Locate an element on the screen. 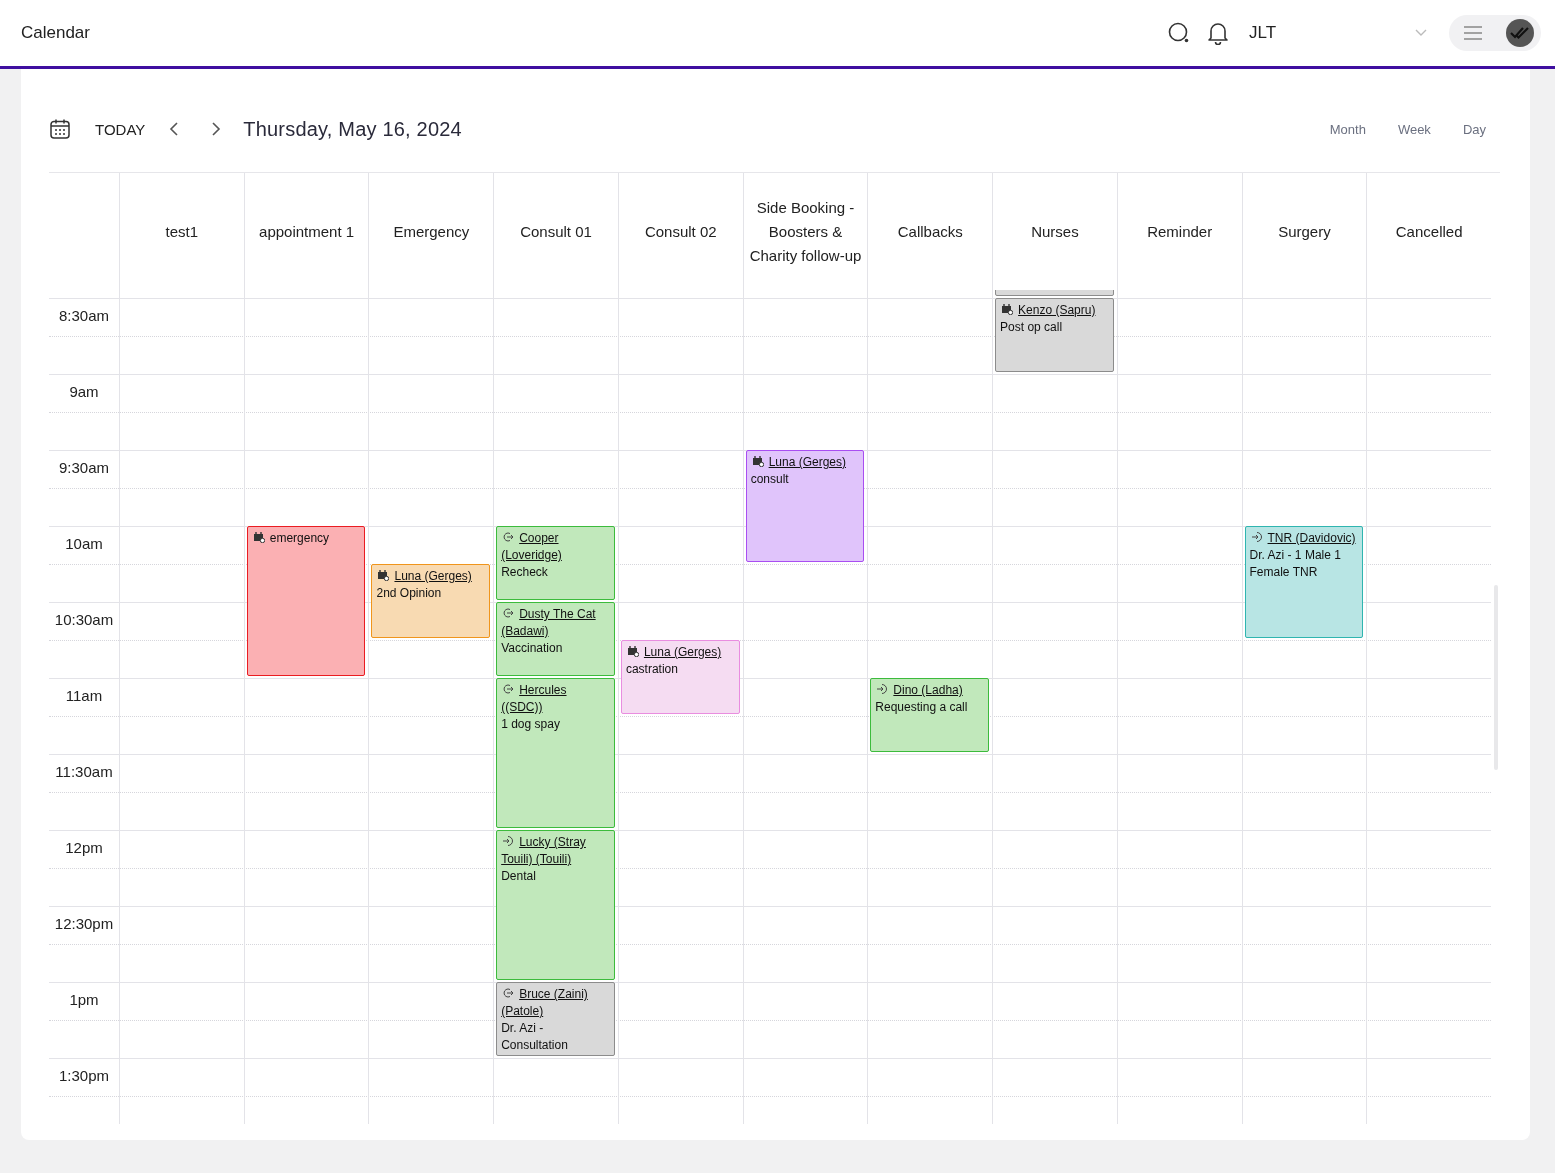  chevron-left-icon is located at coordinates (174, 129).